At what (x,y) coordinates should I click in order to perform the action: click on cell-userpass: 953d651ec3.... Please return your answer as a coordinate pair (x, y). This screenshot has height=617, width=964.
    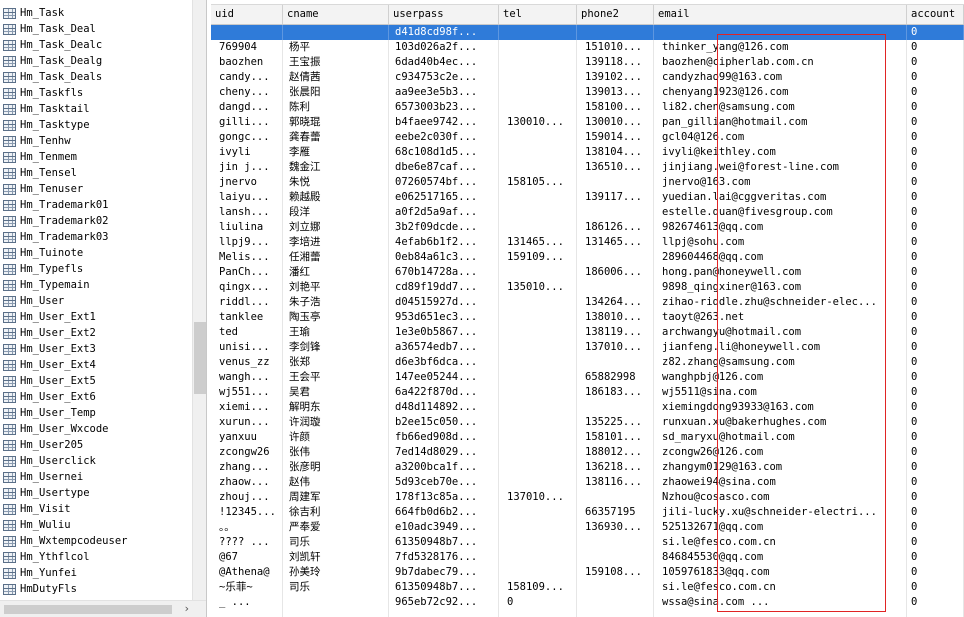
    Looking at the image, I should click on (444, 317).